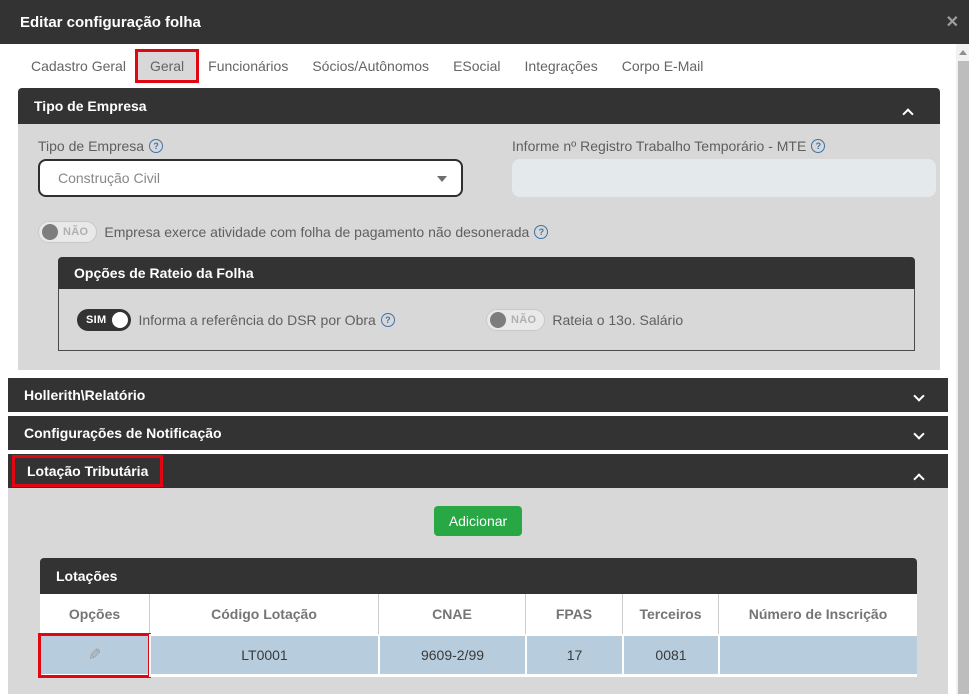 The height and width of the screenshot is (694, 969). Describe the element at coordinates (263, 655) in the screenshot. I see `codigo-lotacao-cell: LT0001` at that location.